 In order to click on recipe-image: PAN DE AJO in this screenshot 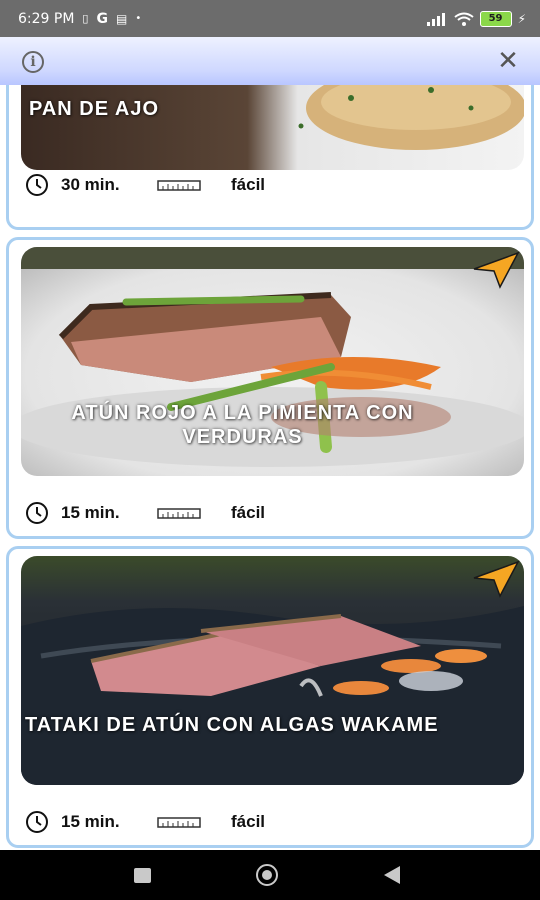, I will do `click(272, 127)`.